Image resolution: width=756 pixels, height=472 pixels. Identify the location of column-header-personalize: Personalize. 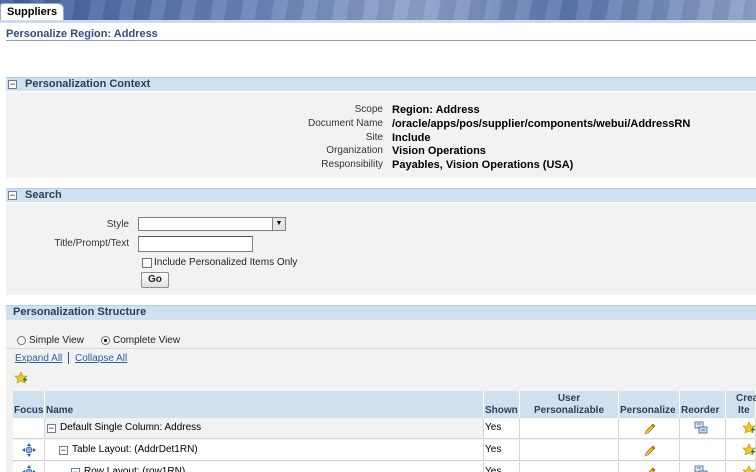
(649, 404).